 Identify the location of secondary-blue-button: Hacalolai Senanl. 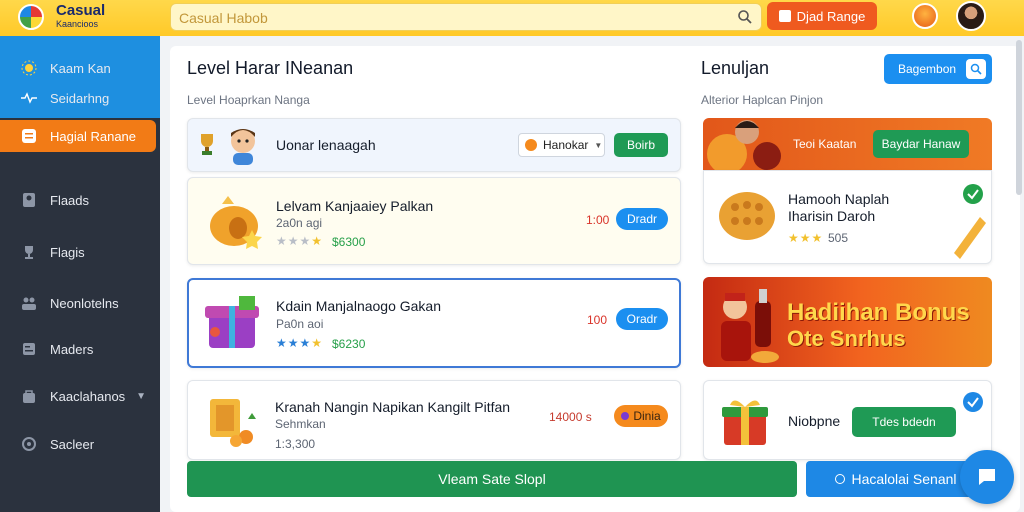
(896, 479).